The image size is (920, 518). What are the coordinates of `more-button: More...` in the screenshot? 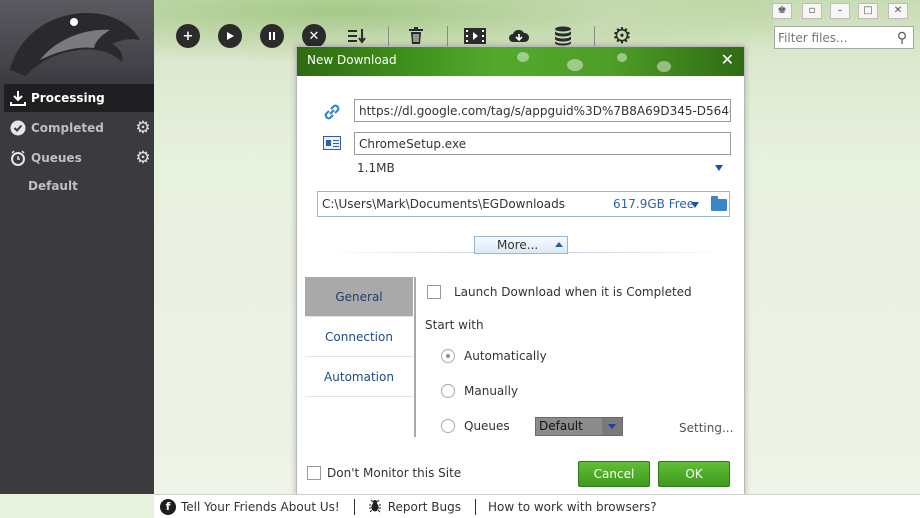 It's located at (521, 245).